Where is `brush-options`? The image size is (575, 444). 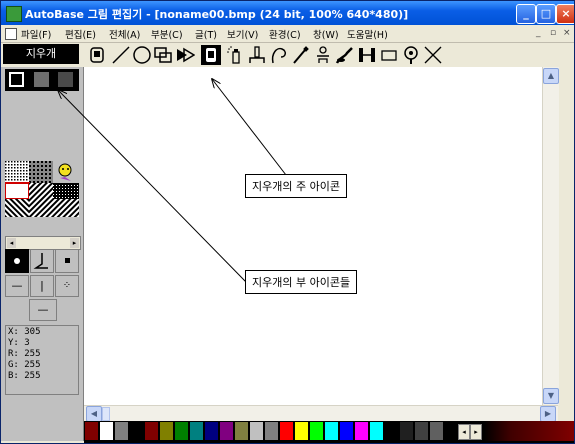
brush-options is located at coordinates (42, 261).